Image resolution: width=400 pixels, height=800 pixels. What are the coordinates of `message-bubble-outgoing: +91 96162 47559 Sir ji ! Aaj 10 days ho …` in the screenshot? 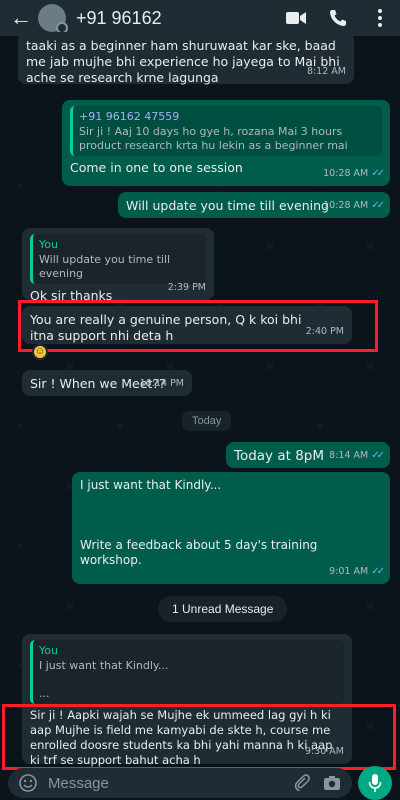 It's located at (226, 143).